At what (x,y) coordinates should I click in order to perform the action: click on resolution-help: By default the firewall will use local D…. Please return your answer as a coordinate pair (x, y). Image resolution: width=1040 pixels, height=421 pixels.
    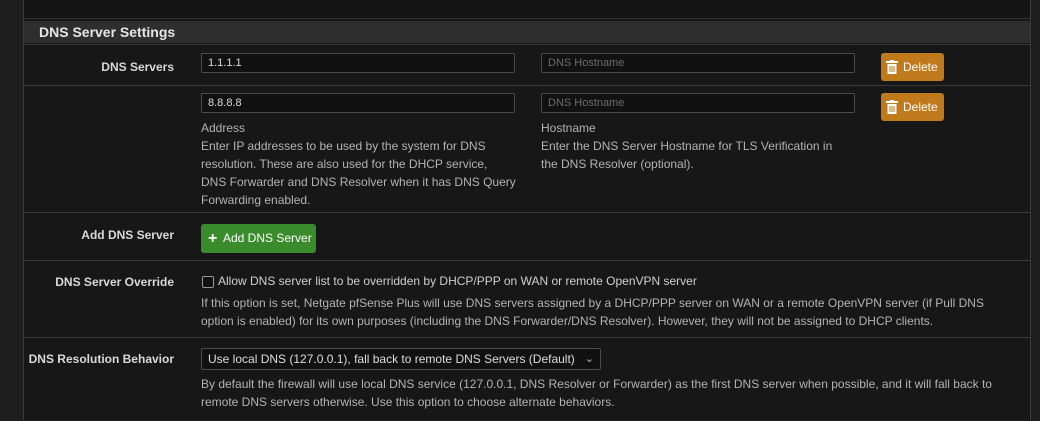
    Looking at the image, I should click on (611, 393).